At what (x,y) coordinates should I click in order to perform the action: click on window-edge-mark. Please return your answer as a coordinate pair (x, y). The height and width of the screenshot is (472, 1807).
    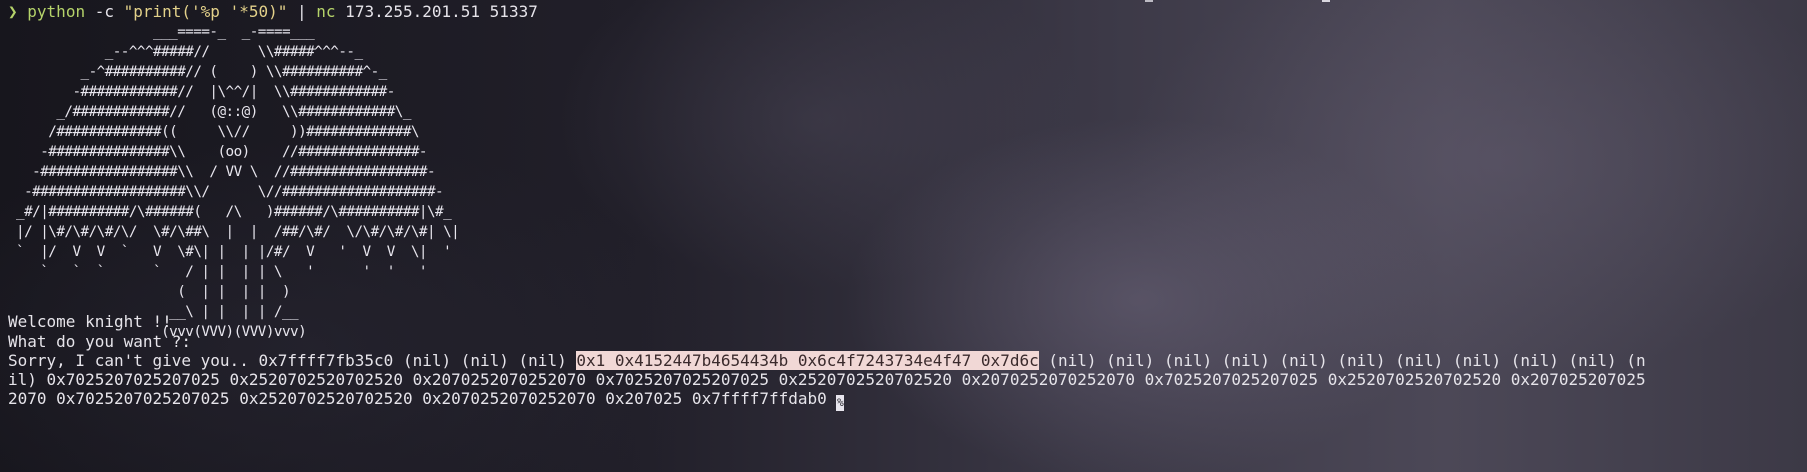
    Looking at the image, I should click on (1326, 1).